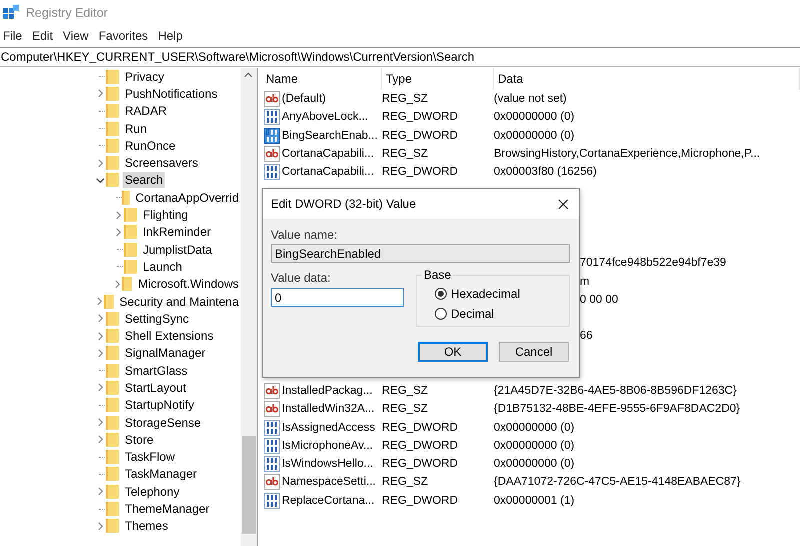 The height and width of the screenshot is (546, 800). I want to click on menu-item: Edit, so click(44, 36).